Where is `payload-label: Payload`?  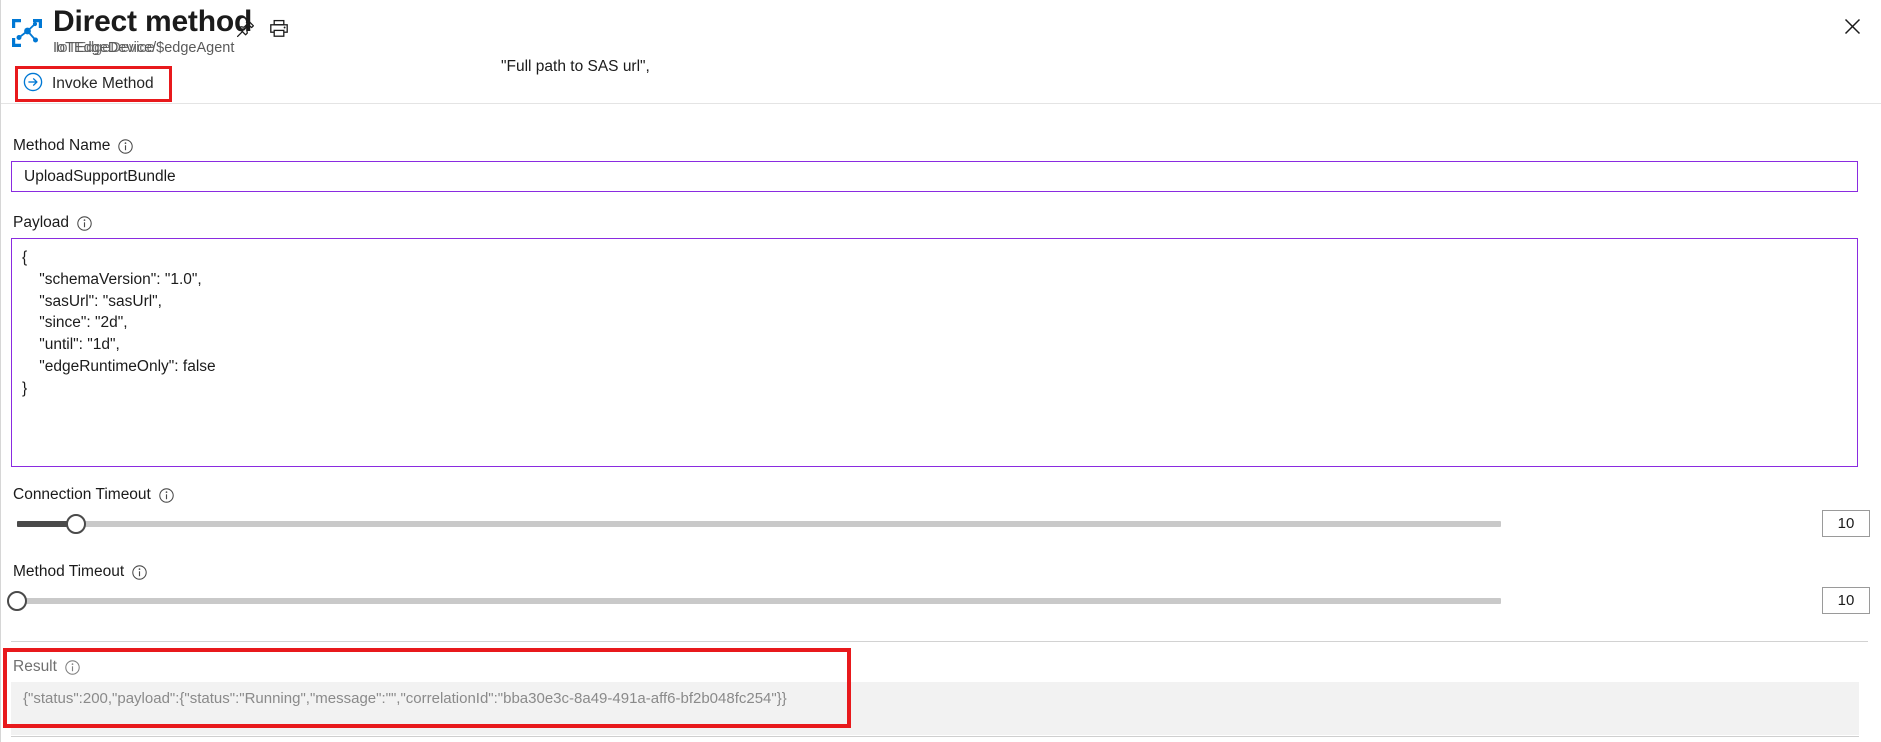
payload-label: Payload is located at coordinates (52, 223).